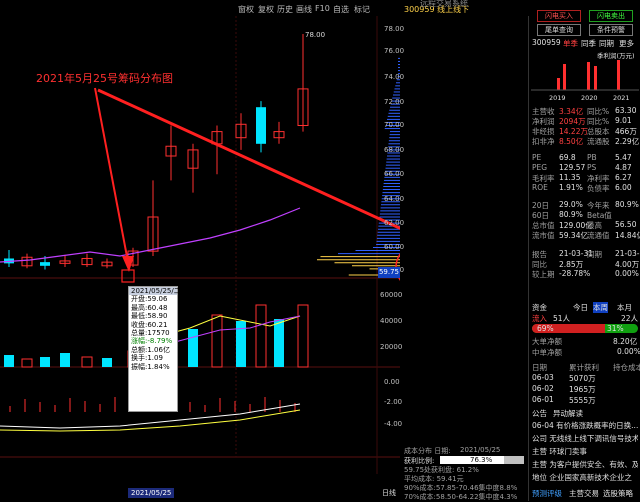  Describe the element at coordinates (572, 167) in the screenshot. I see `val-cell: 129.57` at that location.